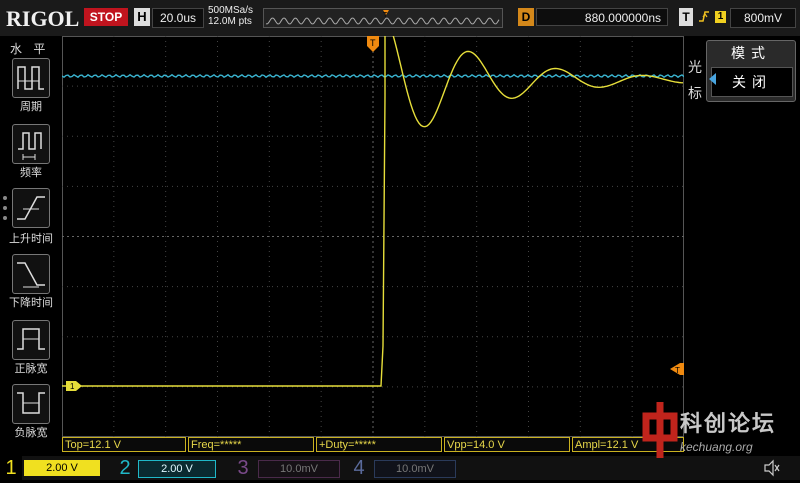 The width and height of the screenshot is (800, 483). I want to click on channel-4-number: 4, so click(359, 468).